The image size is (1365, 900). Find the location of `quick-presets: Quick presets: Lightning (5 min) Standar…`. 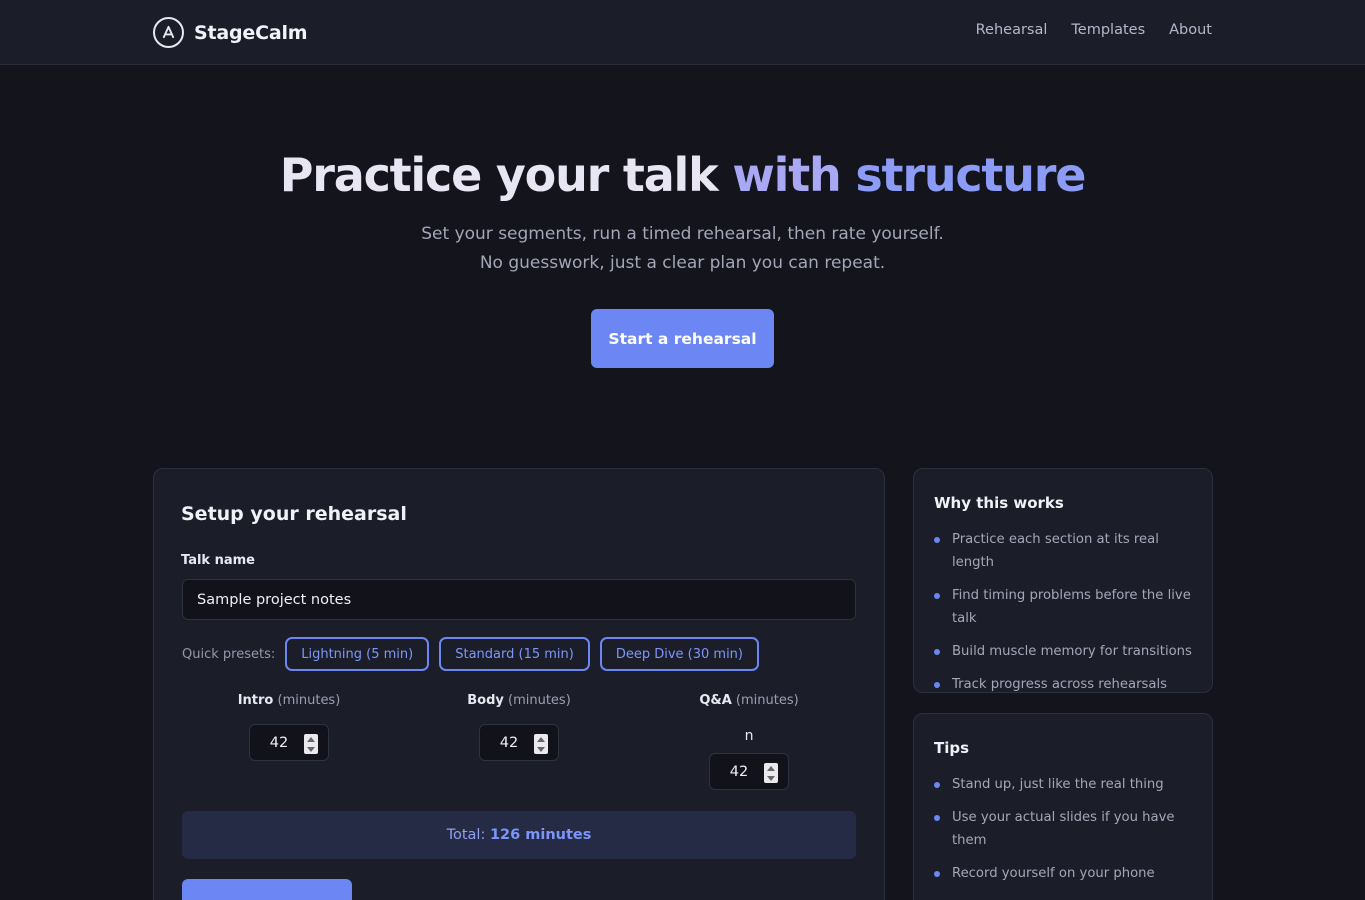

quick-presets: Quick presets: Lightning (5 min) Standar… is located at coordinates (475, 654).